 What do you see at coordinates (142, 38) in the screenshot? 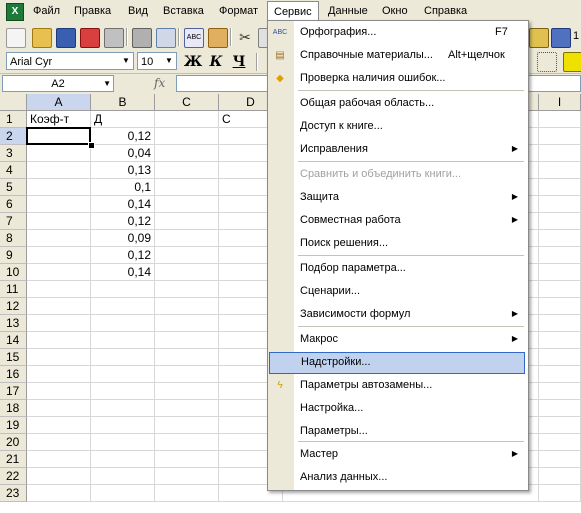
I see `print-icon` at bounding box center [142, 38].